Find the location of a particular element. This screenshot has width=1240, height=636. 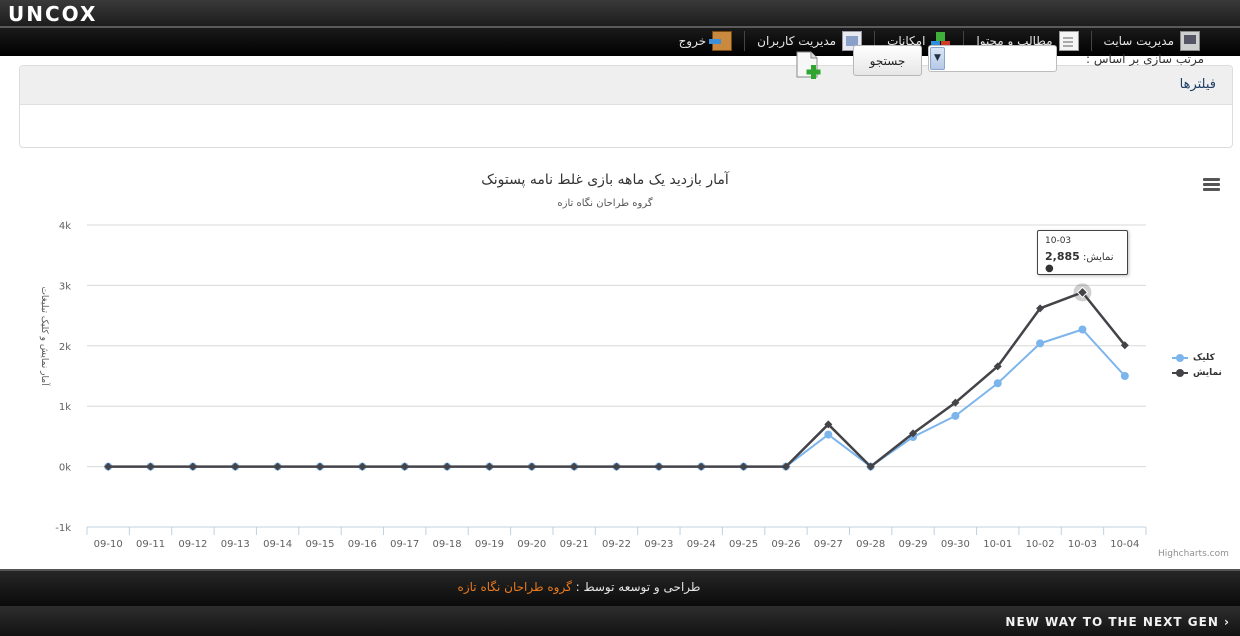

x-tick-label: 09-12 is located at coordinates (192, 544).